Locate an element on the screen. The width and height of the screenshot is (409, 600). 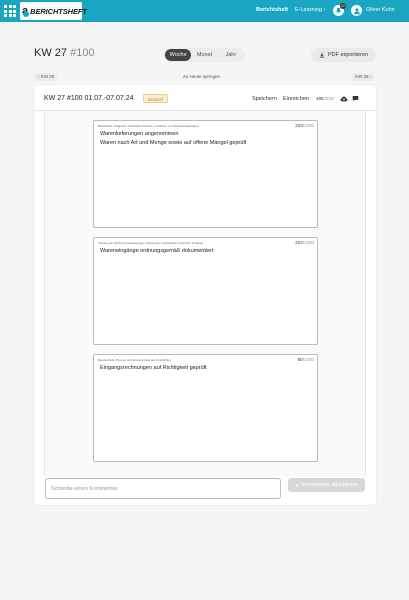
view-week-button: Woche is located at coordinates (178, 55).